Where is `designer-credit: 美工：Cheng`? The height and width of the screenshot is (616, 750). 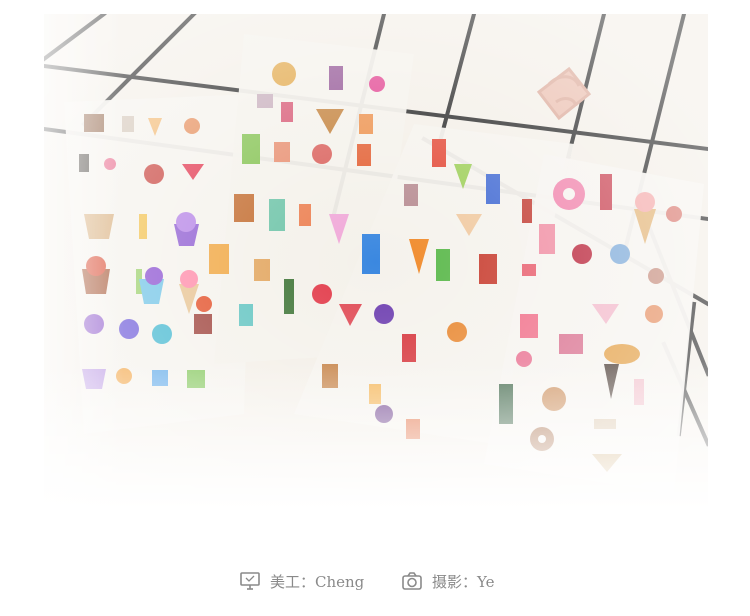 designer-credit: 美工：Cheng is located at coordinates (301, 581).